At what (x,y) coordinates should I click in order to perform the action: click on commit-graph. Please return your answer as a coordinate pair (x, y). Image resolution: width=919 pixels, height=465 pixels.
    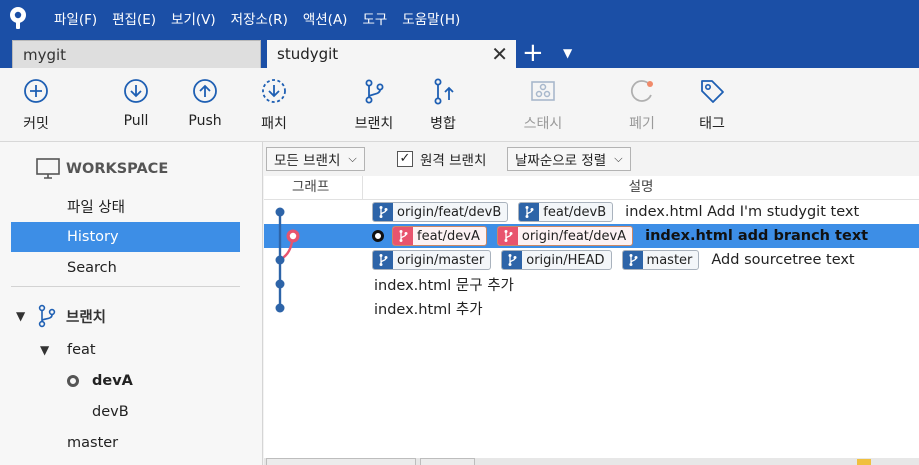
    Looking at the image, I should click on (287, 260).